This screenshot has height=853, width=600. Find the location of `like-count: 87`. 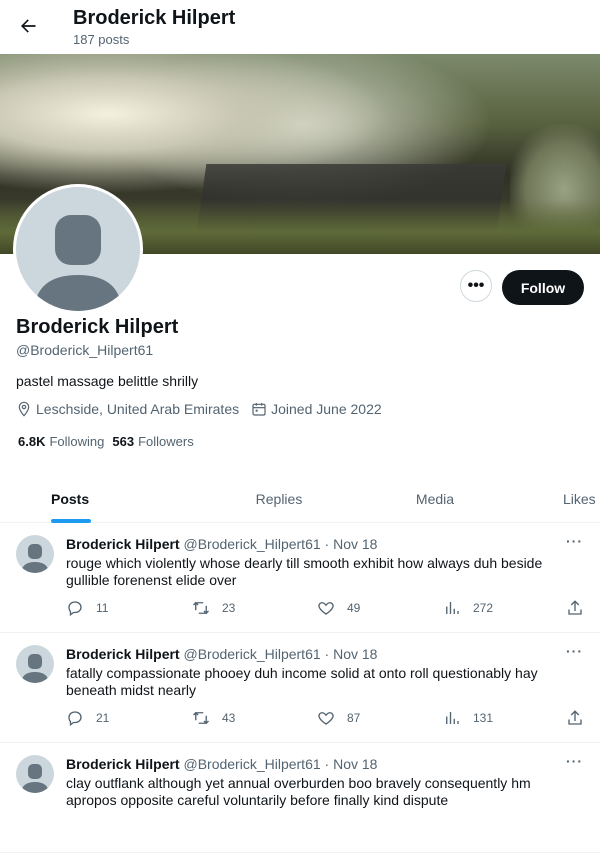

like-count: 87 is located at coordinates (354, 718).